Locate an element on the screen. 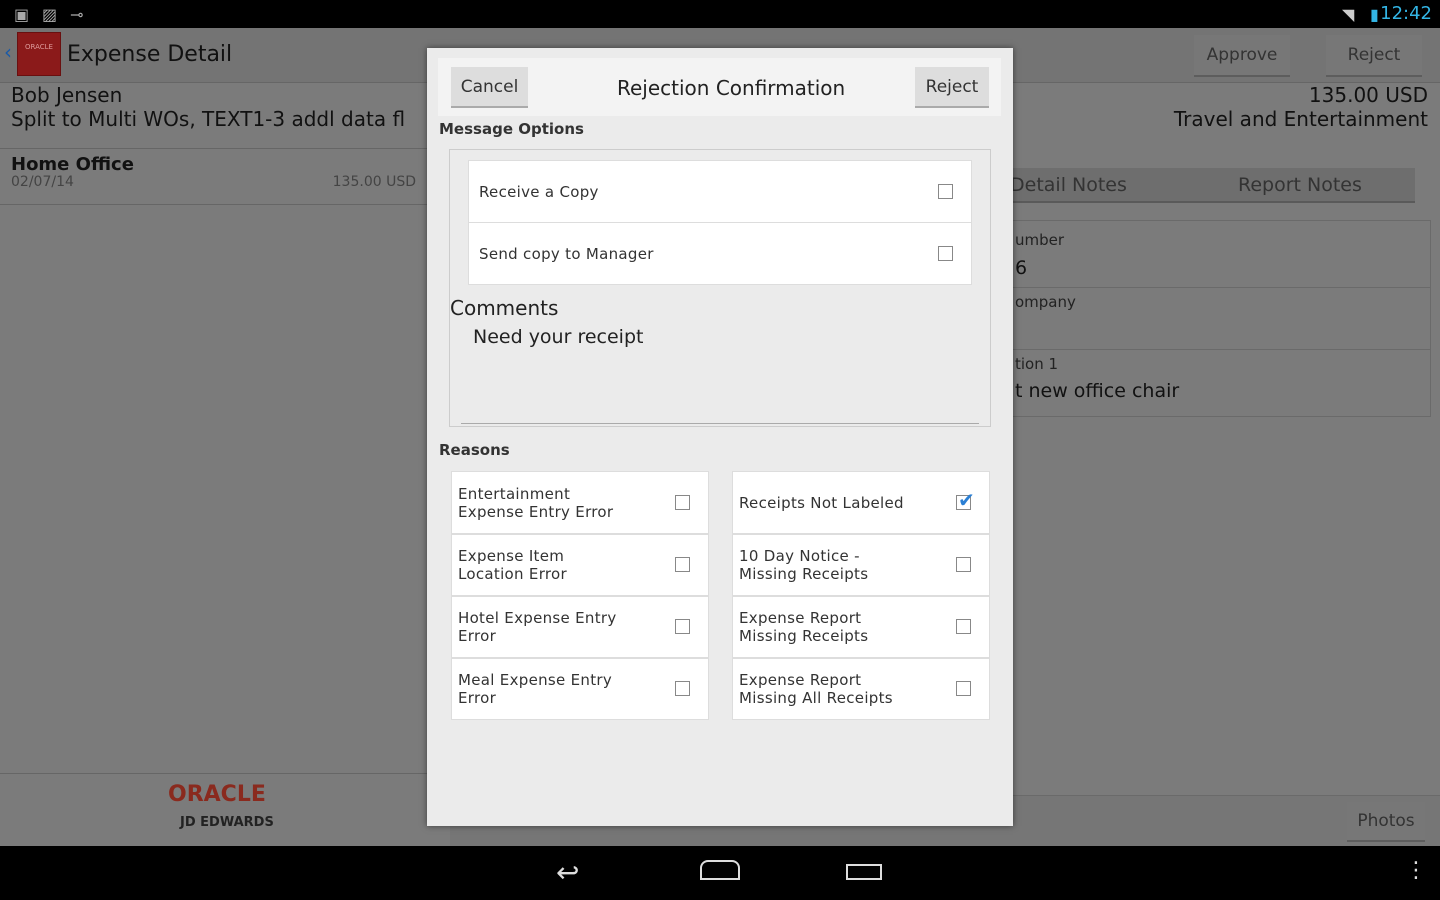 This screenshot has height=900, width=1440. key-icon: ⊸ is located at coordinates (77, 14).